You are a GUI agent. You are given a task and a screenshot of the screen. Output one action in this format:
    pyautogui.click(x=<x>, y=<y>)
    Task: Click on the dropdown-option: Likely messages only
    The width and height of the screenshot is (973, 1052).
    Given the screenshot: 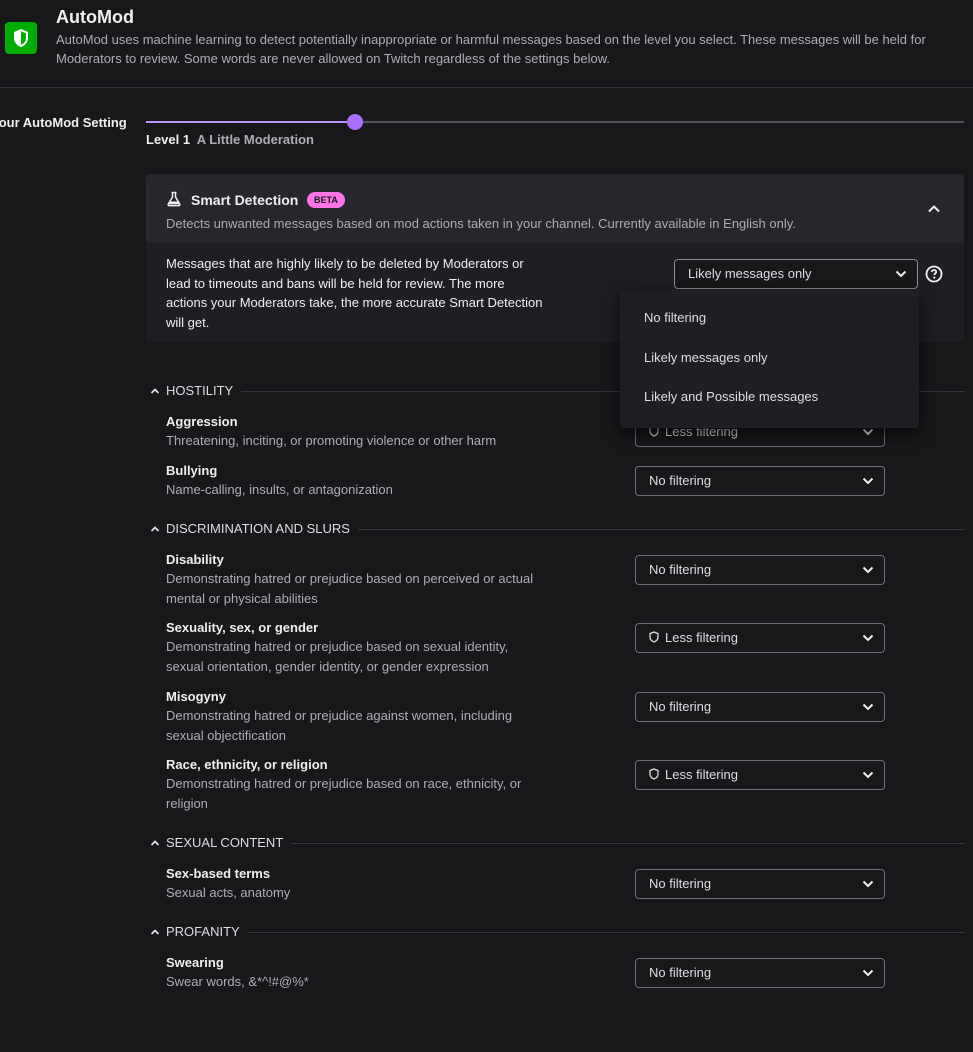 What is the action you would take?
    pyautogui.click(x=769, y=358)
    